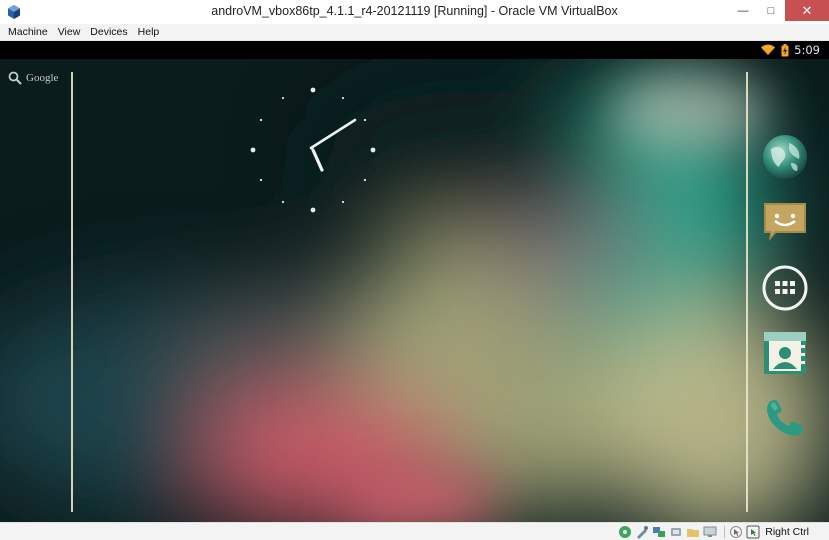 This screenshot has height=540, width=829. Describe the element at coordinates (28, 32) in the screenshot. I see `menu-machine: Machine` at that location.